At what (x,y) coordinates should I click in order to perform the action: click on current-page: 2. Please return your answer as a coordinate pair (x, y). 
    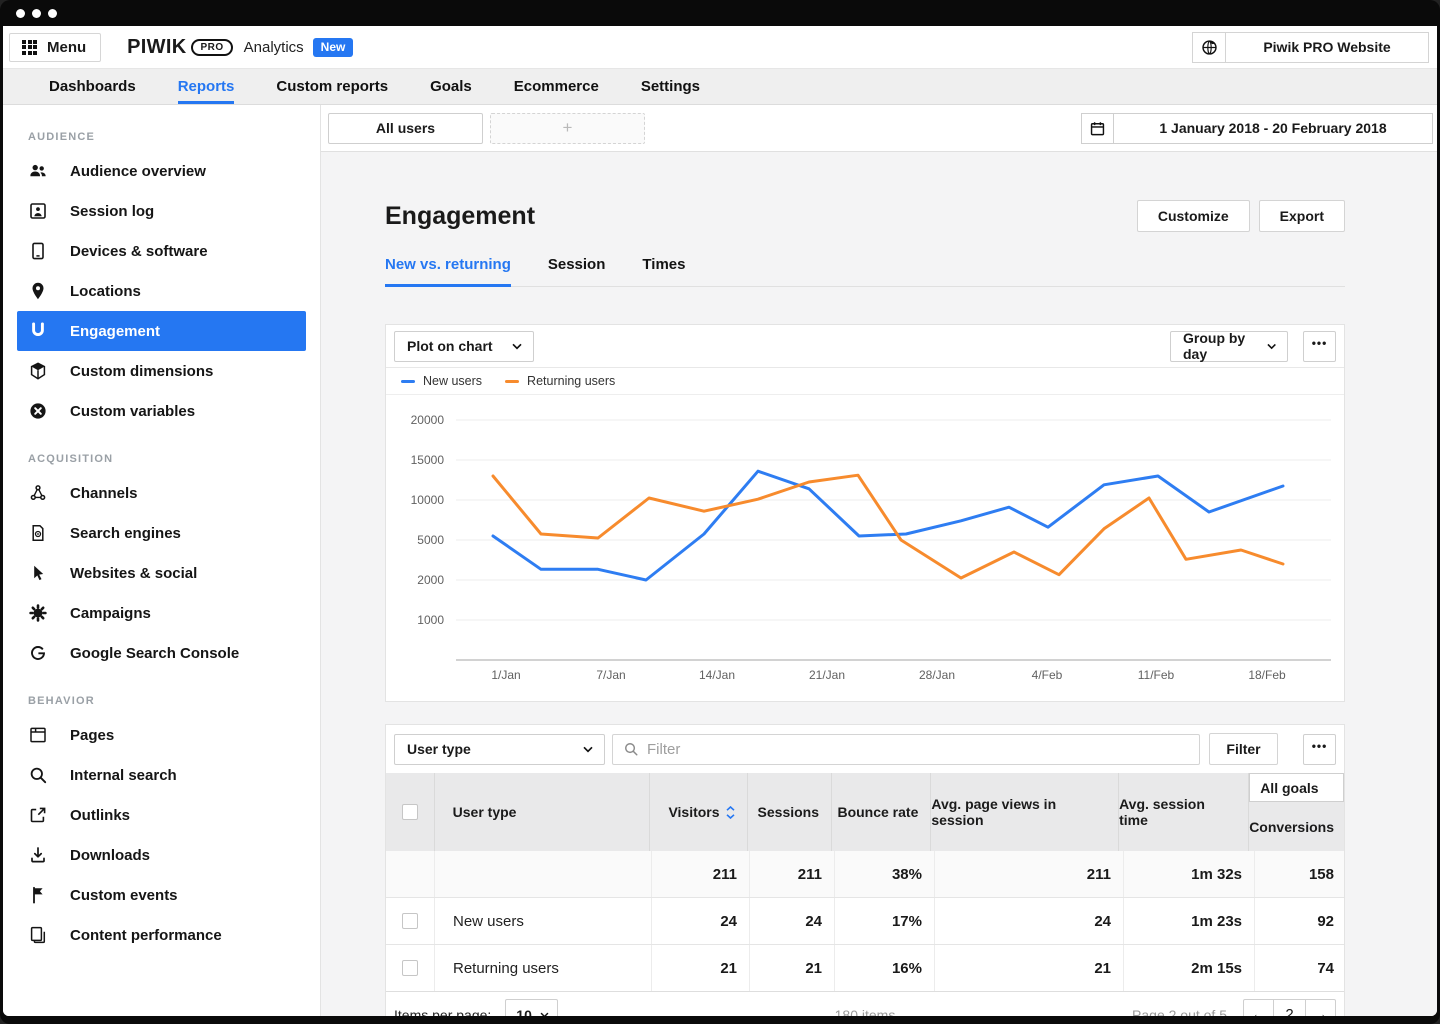
    Looking at the image, I should click on (1289, 1007).